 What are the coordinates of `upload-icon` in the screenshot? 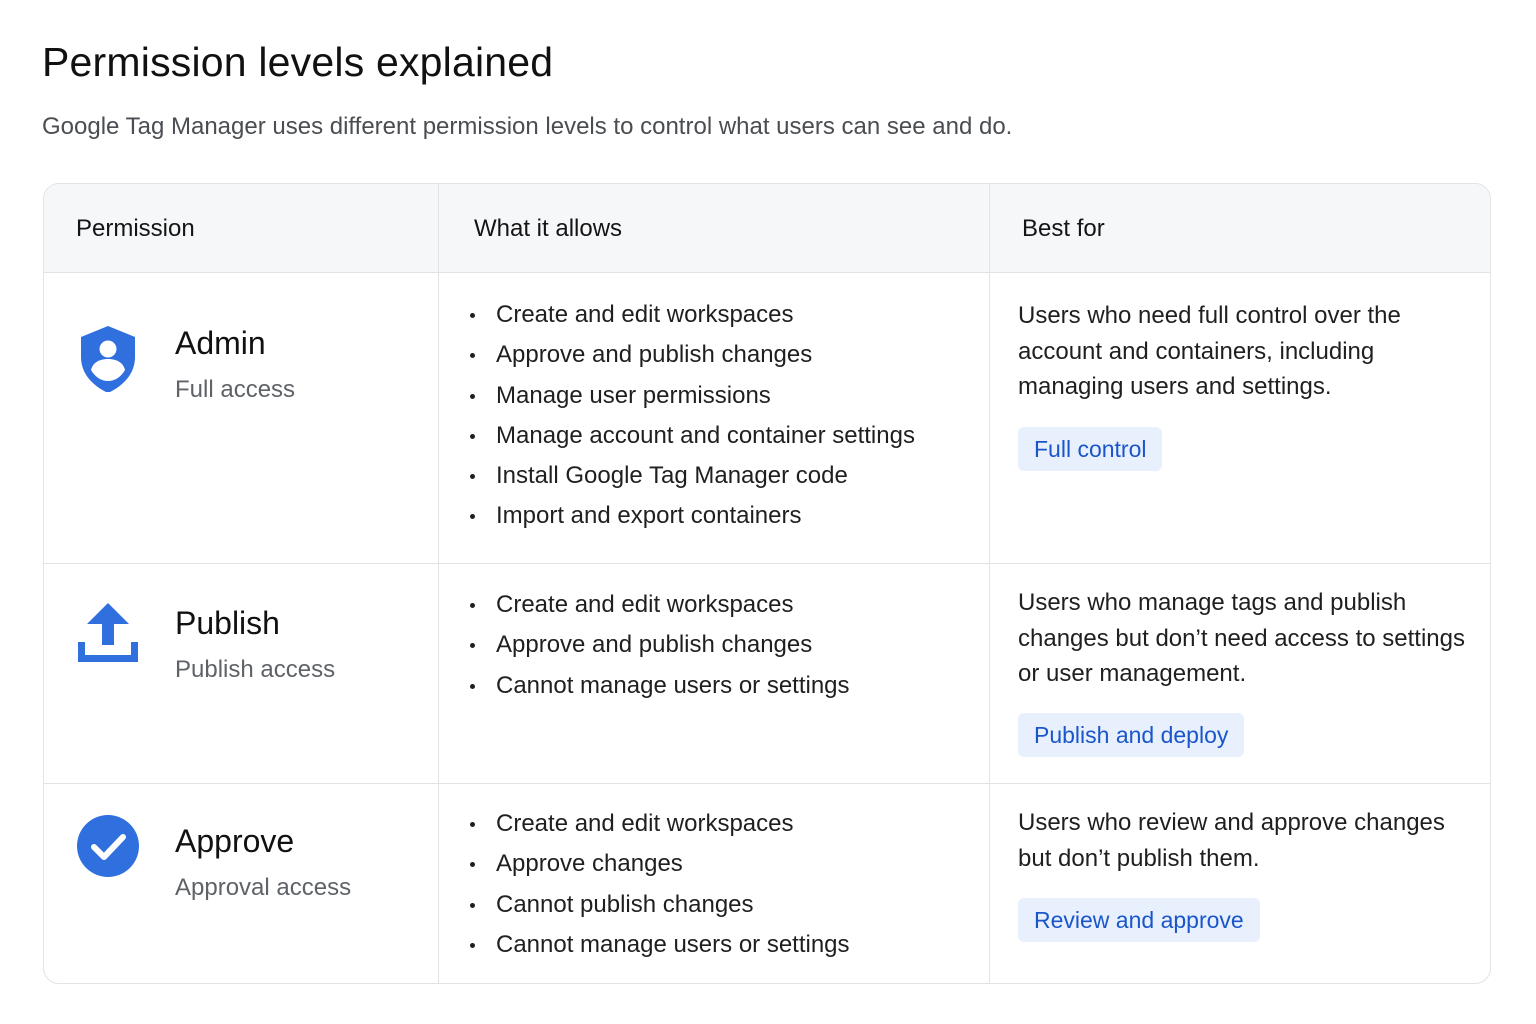 It's located at (108, 632).